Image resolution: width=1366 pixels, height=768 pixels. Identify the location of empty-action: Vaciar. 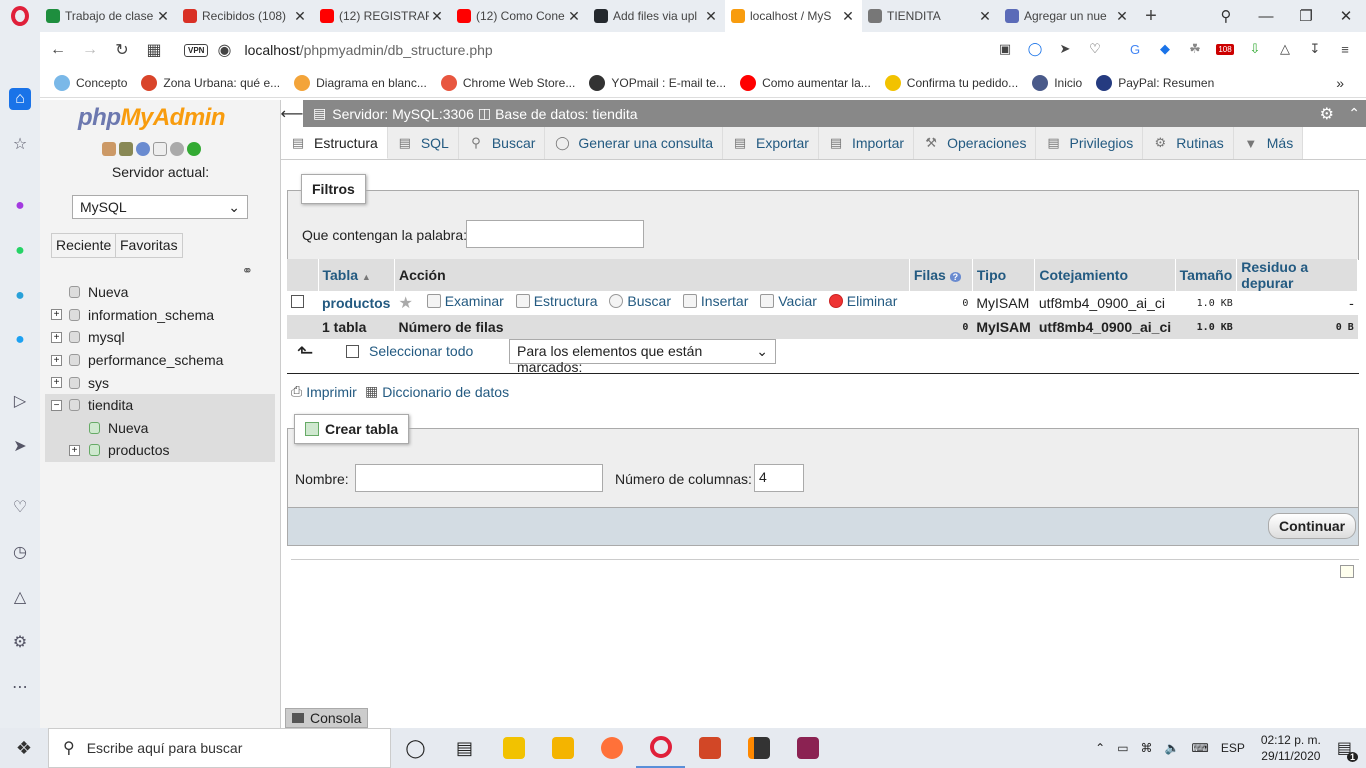
(788, 301).